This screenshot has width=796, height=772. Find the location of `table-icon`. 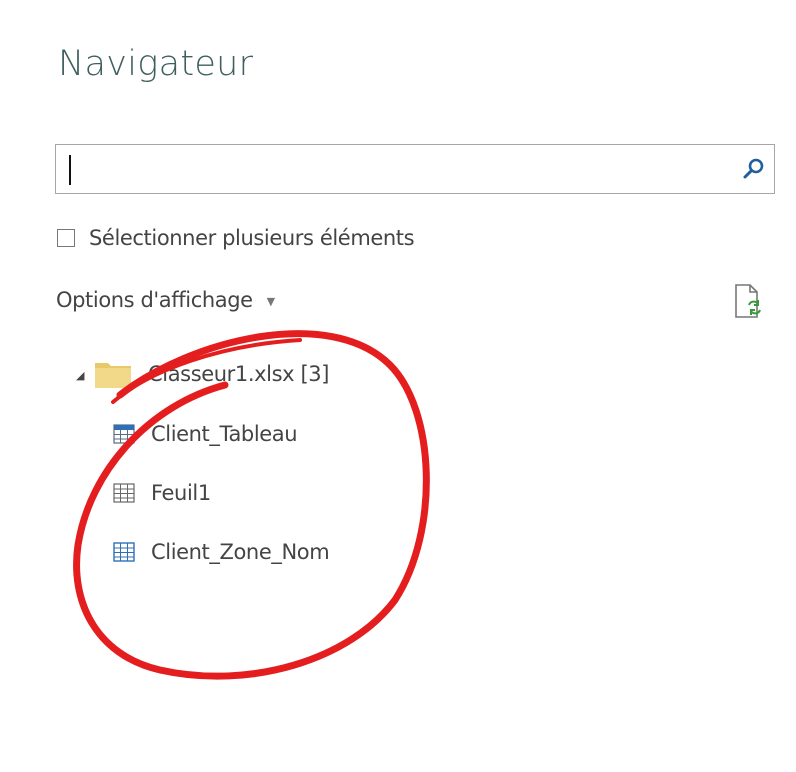

table-icon is located at coordinates (124, 434).